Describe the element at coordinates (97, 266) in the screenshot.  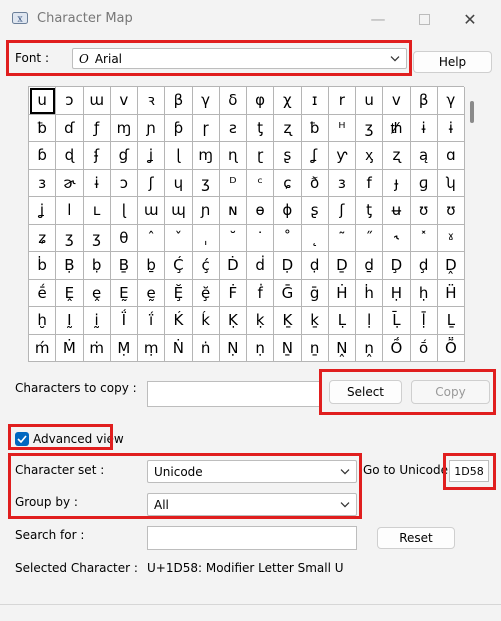
I see `character-cell: ḅ` at that location.